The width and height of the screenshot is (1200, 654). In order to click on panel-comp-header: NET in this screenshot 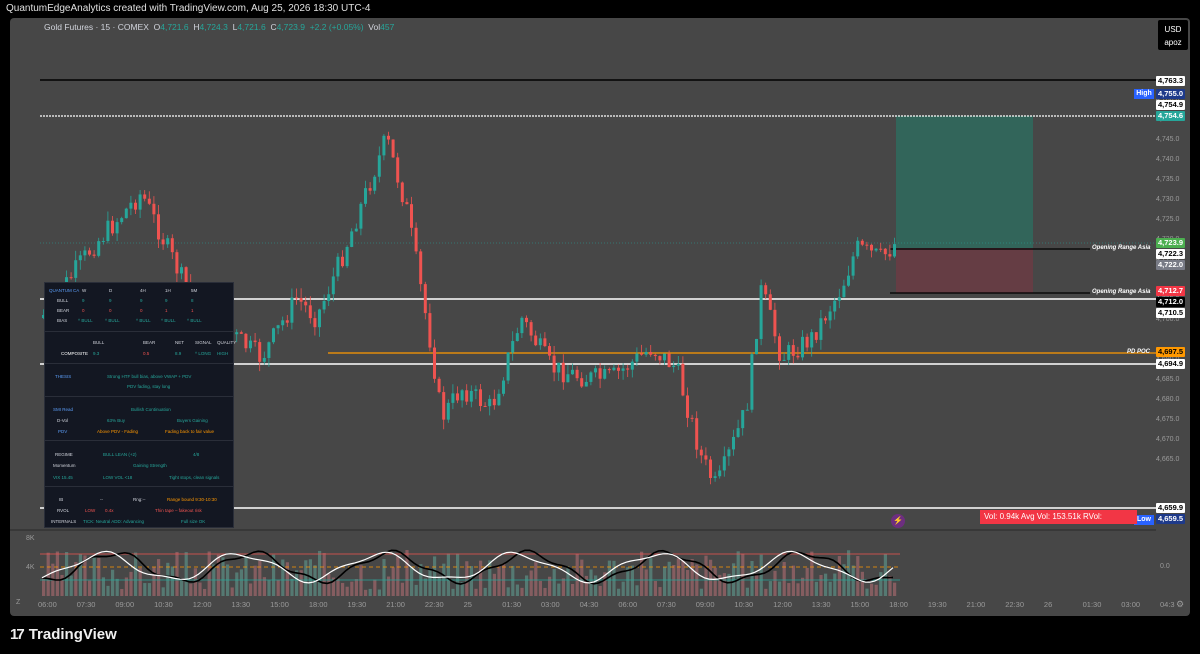, I will do `click(179, 342)`.